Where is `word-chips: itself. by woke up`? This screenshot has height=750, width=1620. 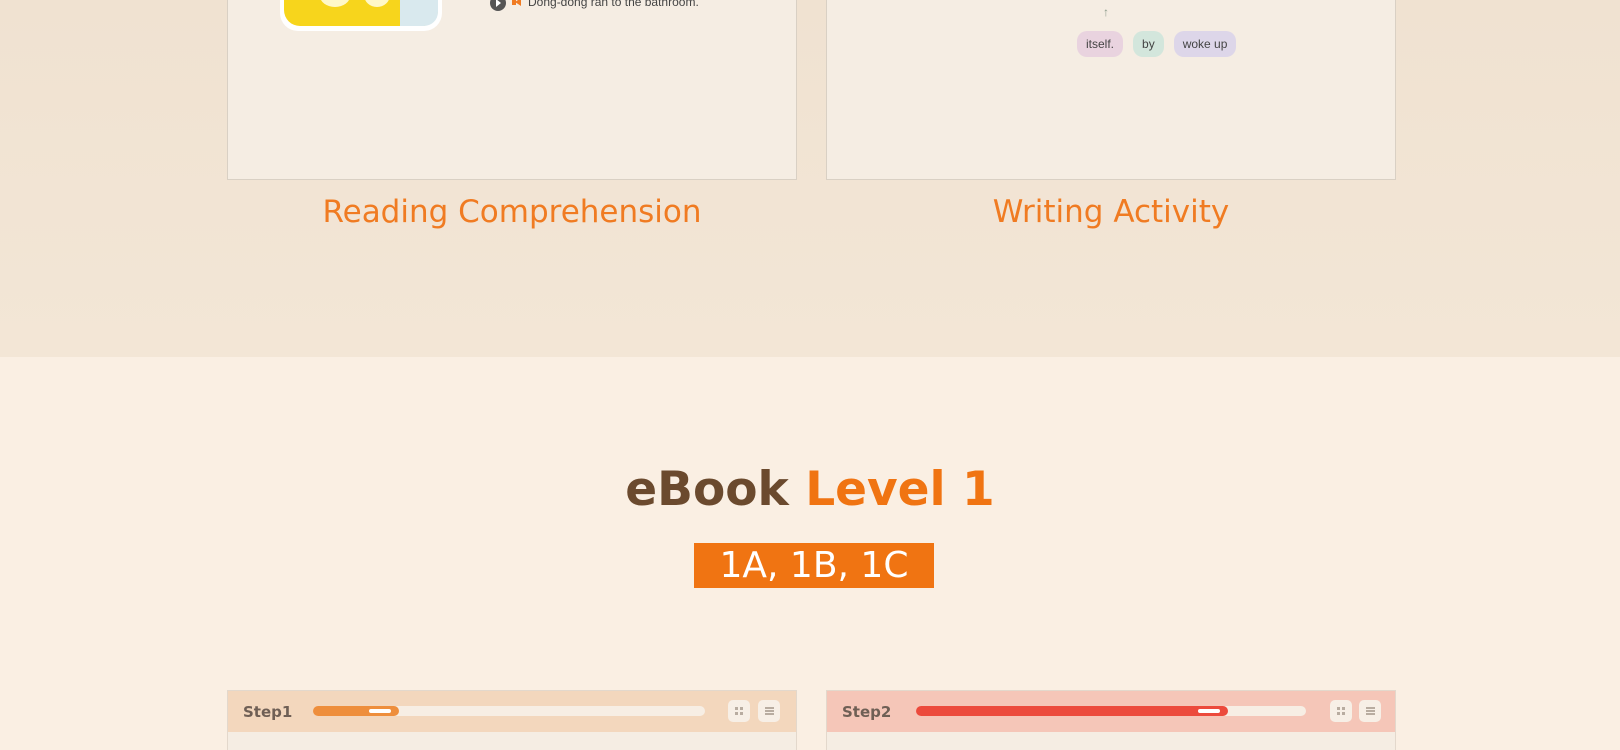 word-chips: itself. by woke up is located at coordinates (1157, 44).